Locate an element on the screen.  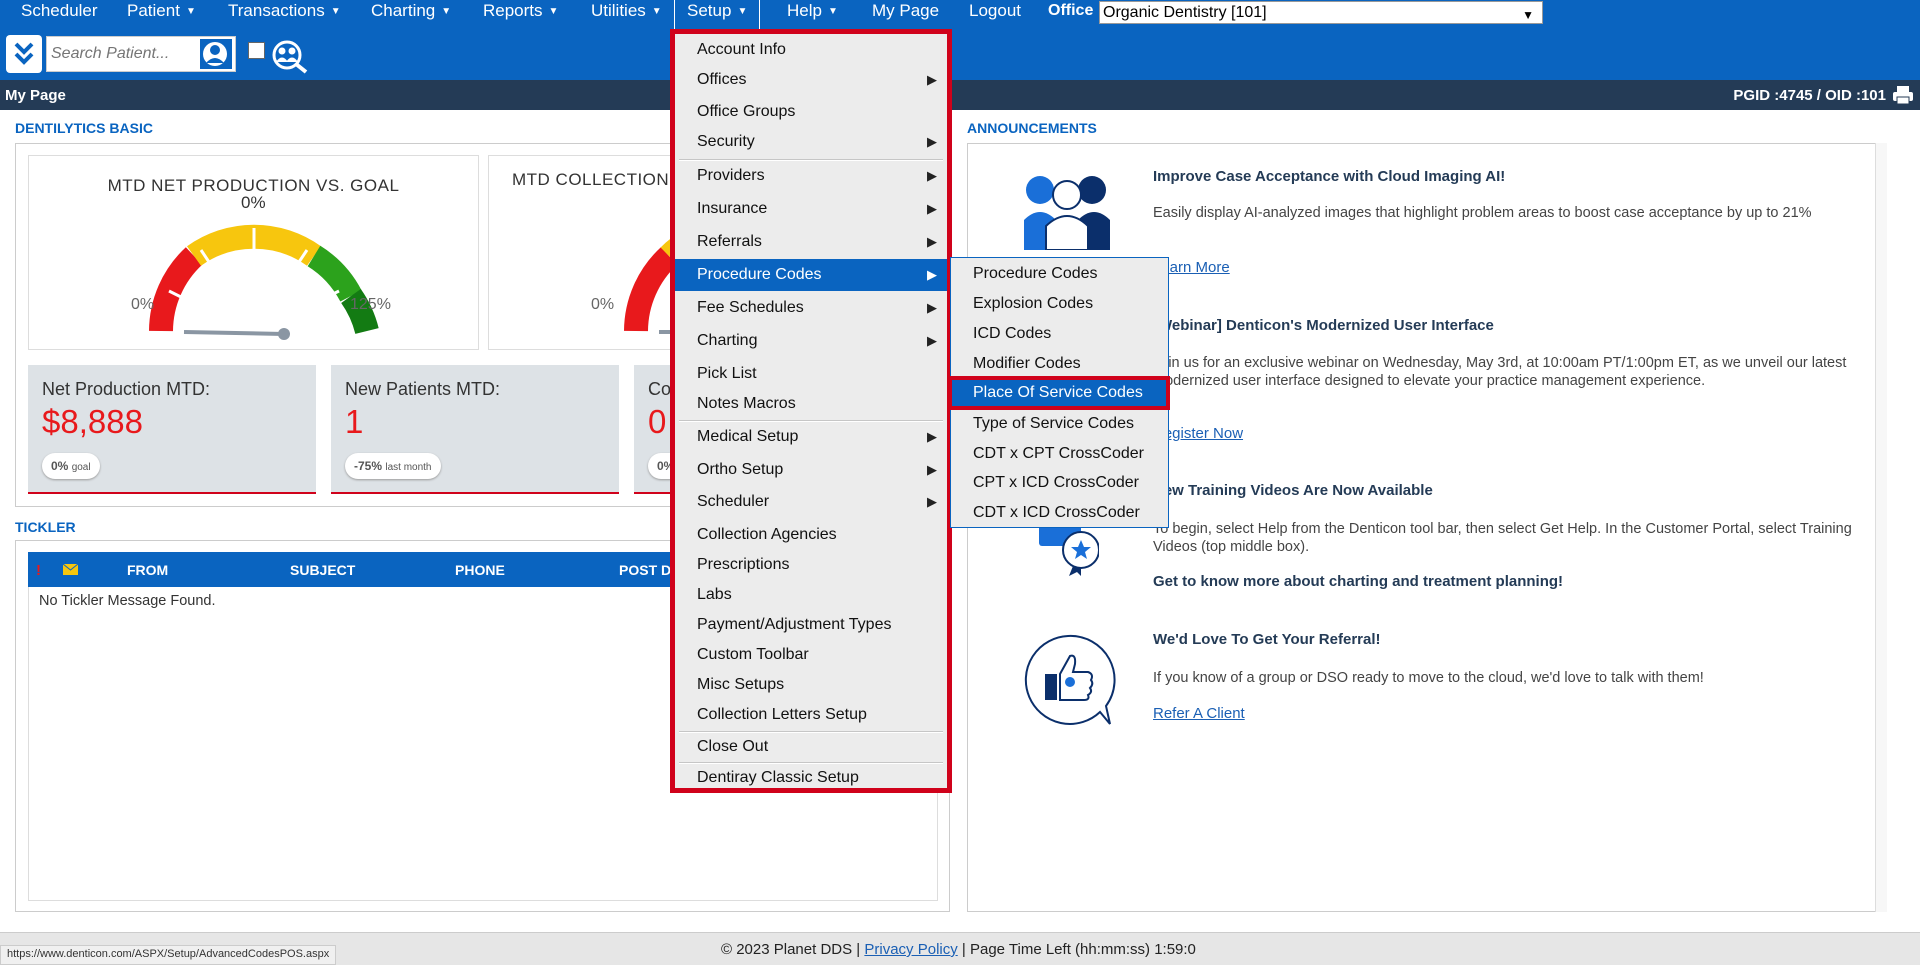
stat-badge-label: goal is located at coordinates (81, 467).